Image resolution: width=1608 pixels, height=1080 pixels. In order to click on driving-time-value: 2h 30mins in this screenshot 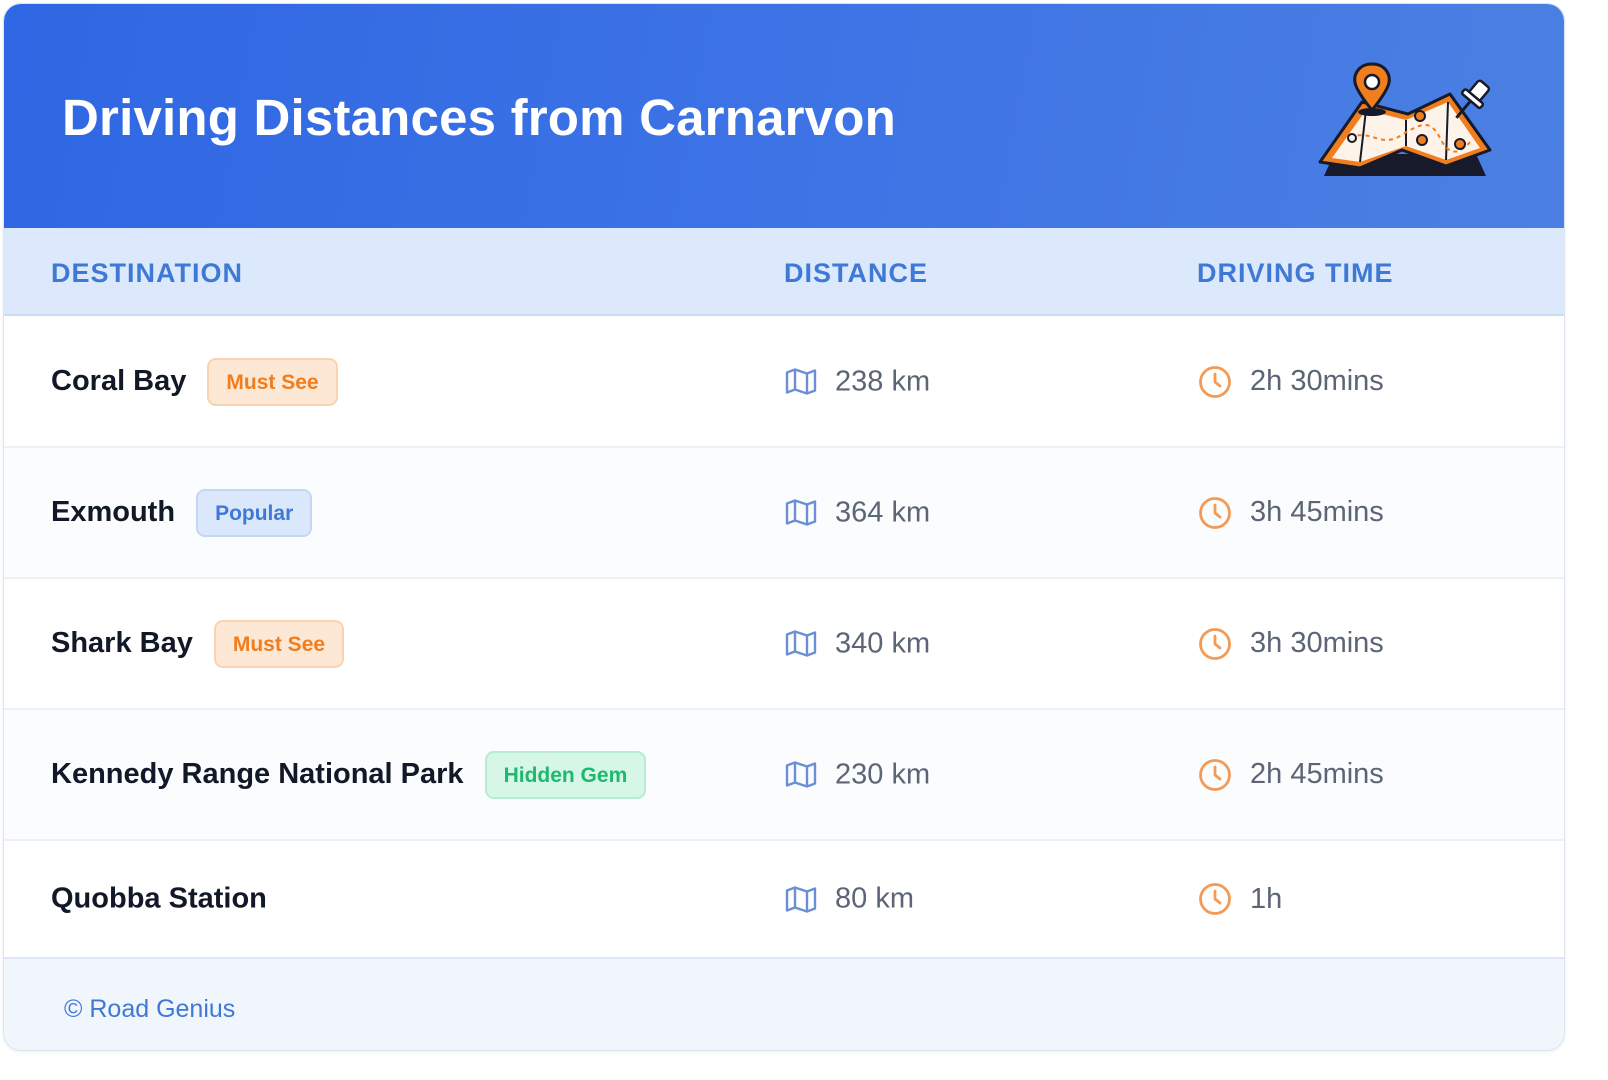, I will do `click(1317, 381)`.